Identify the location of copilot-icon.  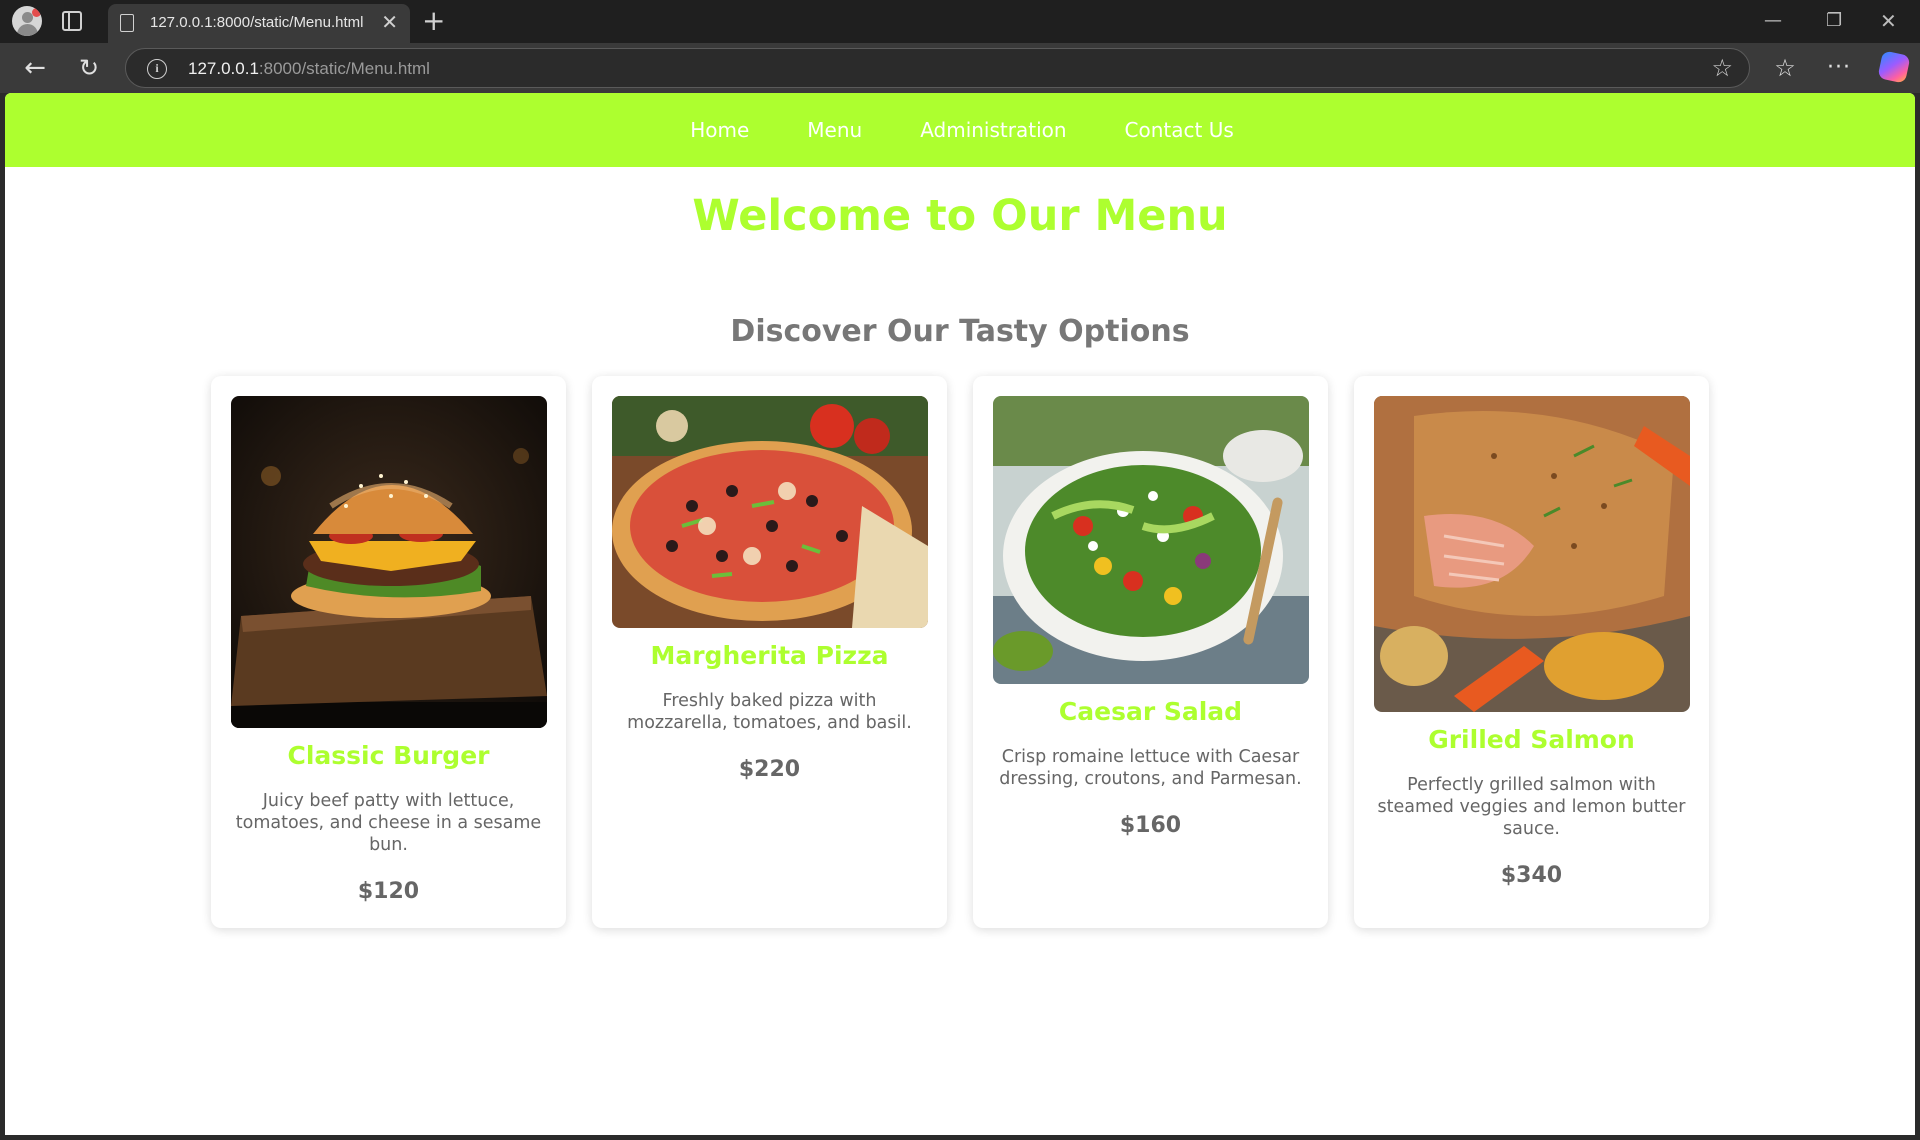
(1894, 67).